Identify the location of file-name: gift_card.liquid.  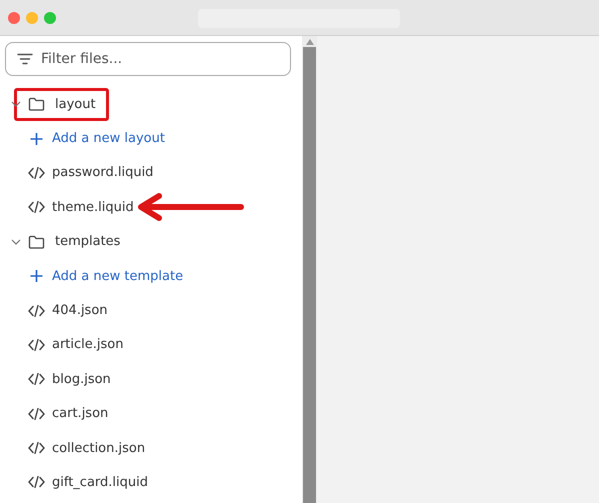
(100, 482).